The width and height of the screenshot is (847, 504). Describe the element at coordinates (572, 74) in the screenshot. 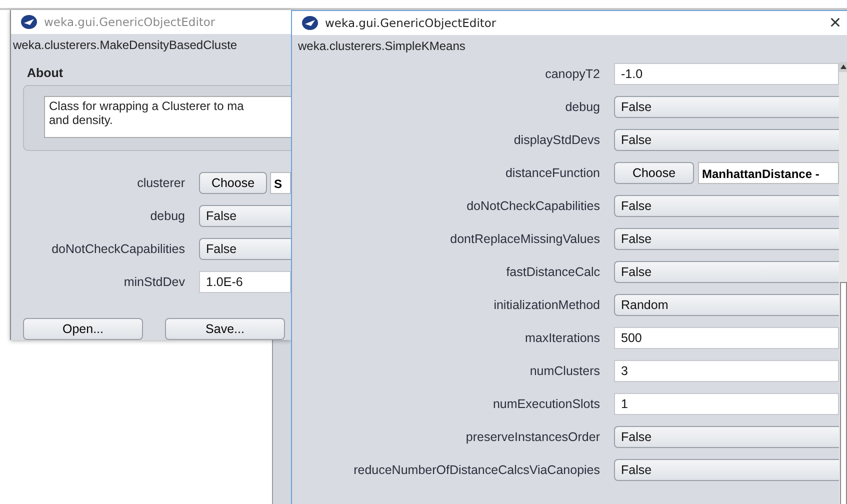

I see `property-label: canopyT2` at that location.